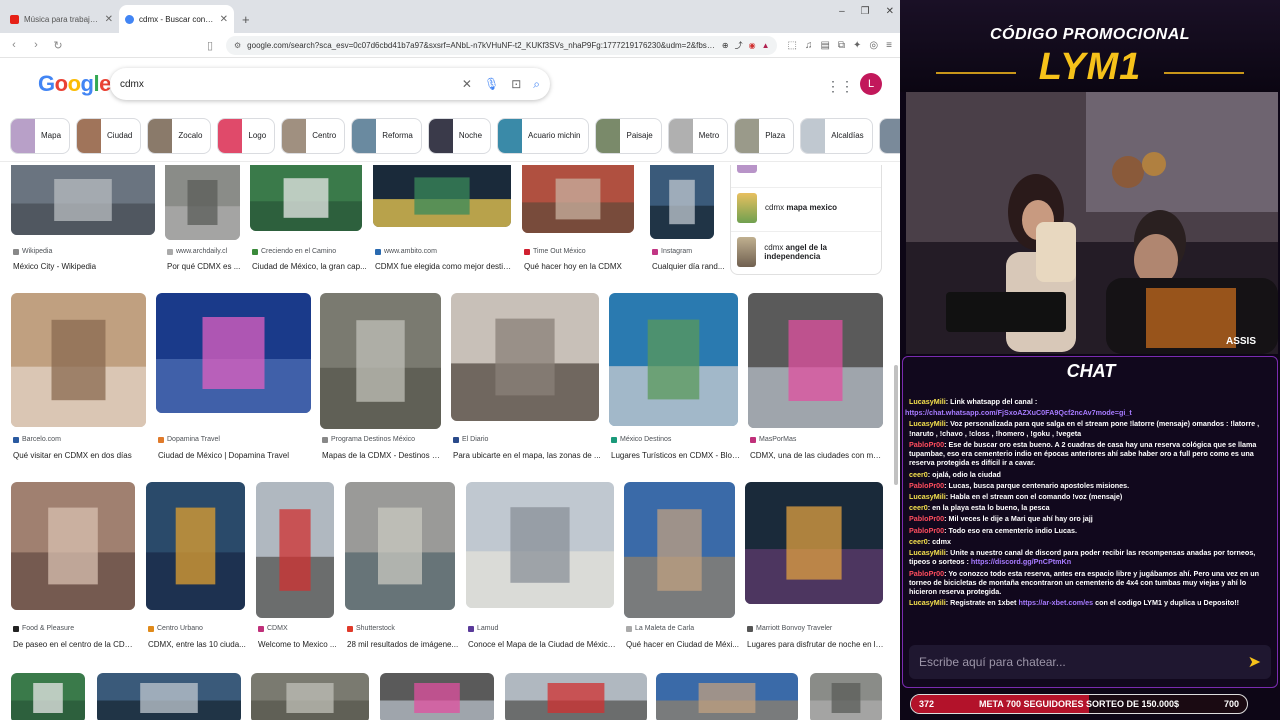 Image resolution: width=1280 pixels, height=720 pixels. I want to click on result-source: México Destinos, so click(641, 439).